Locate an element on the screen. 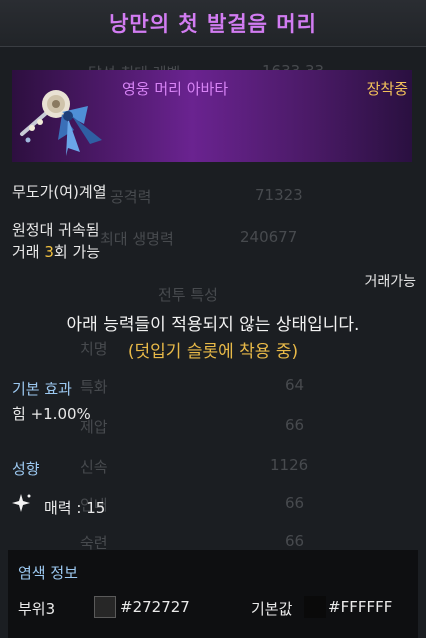 The height and width of the screenshot is (638, 426). tooltip-title-bar: 낭만의 첫 발걸음 머리 is located at coordinates (213, 23).